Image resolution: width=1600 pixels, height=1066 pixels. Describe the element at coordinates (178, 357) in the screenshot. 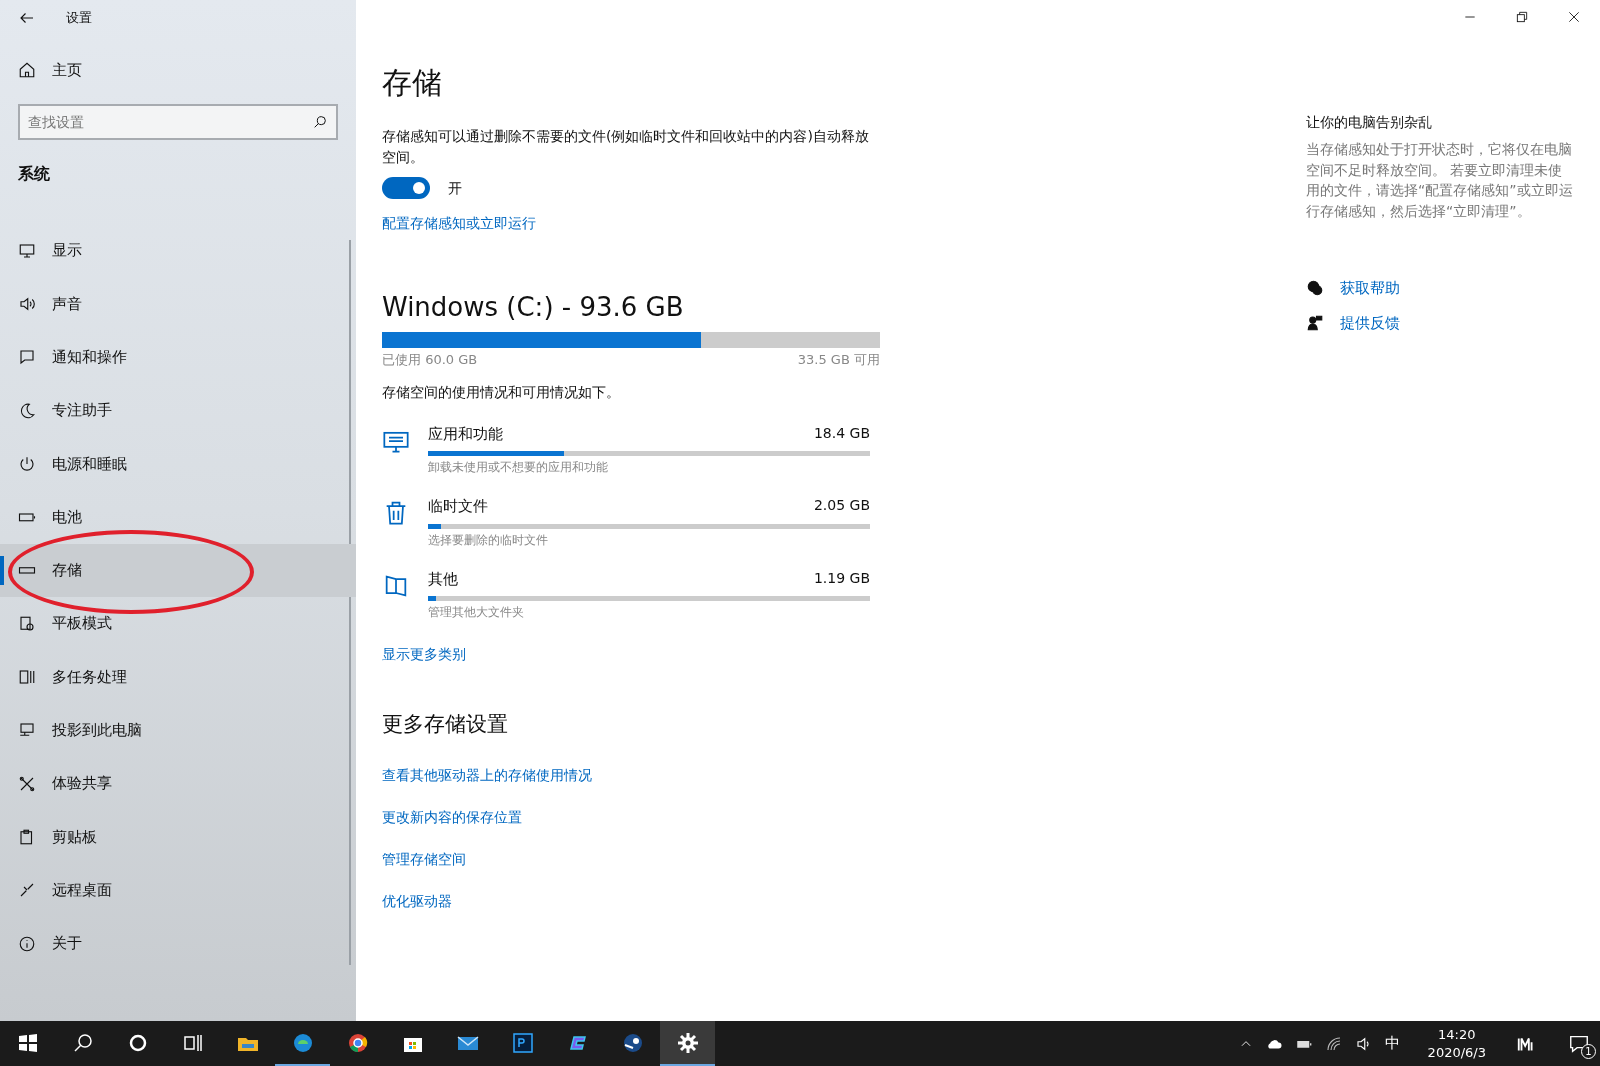

I see `sidebar-item: 通知和操作` at that location.